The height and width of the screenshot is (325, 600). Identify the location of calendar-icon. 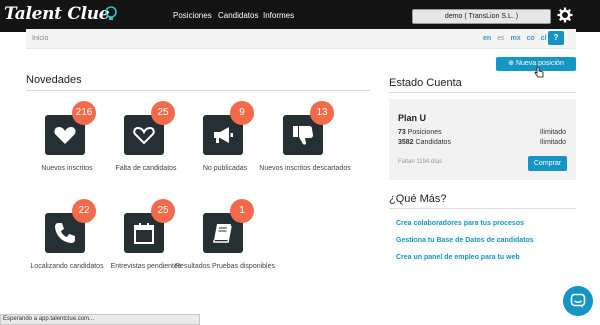
(144, 233).